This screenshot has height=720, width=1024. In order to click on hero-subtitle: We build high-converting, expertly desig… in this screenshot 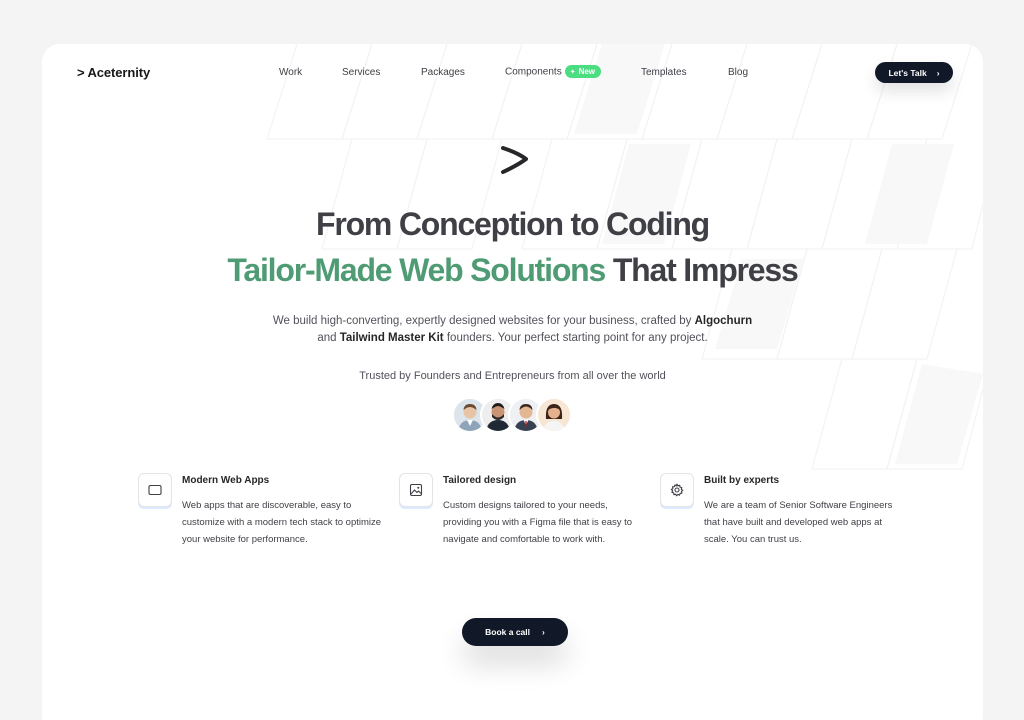, I will do `click(512, 330)`.